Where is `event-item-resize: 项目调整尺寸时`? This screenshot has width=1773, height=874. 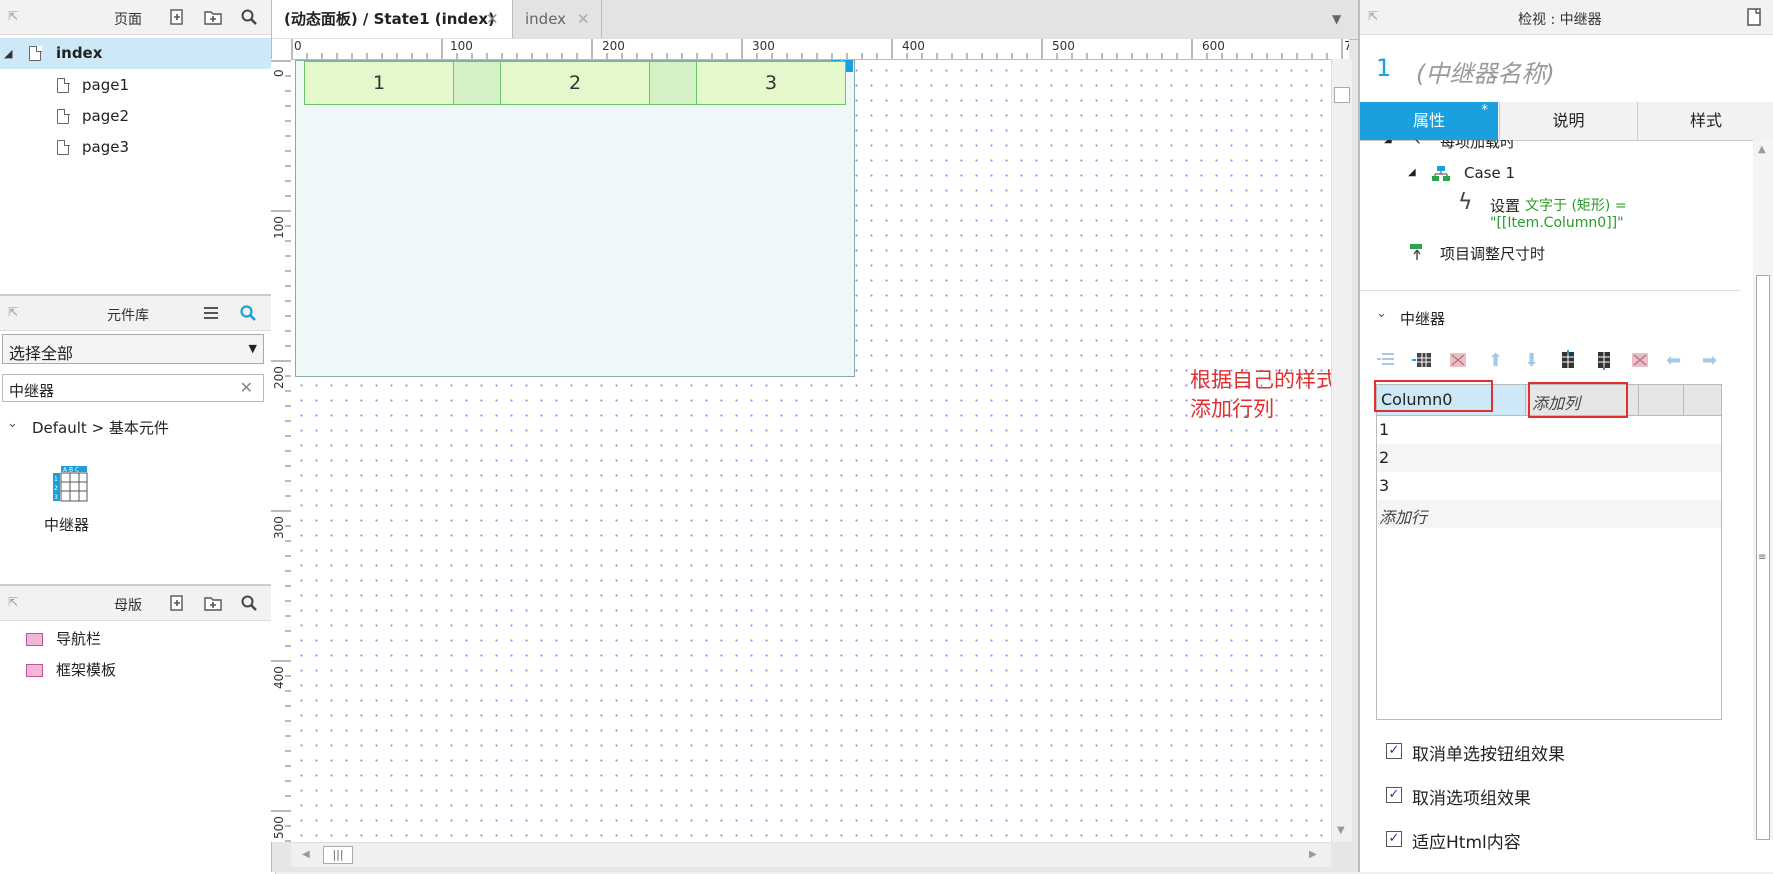 event-item-resize: 项目调整尺寸时 is located at coordinates (1555, 253).